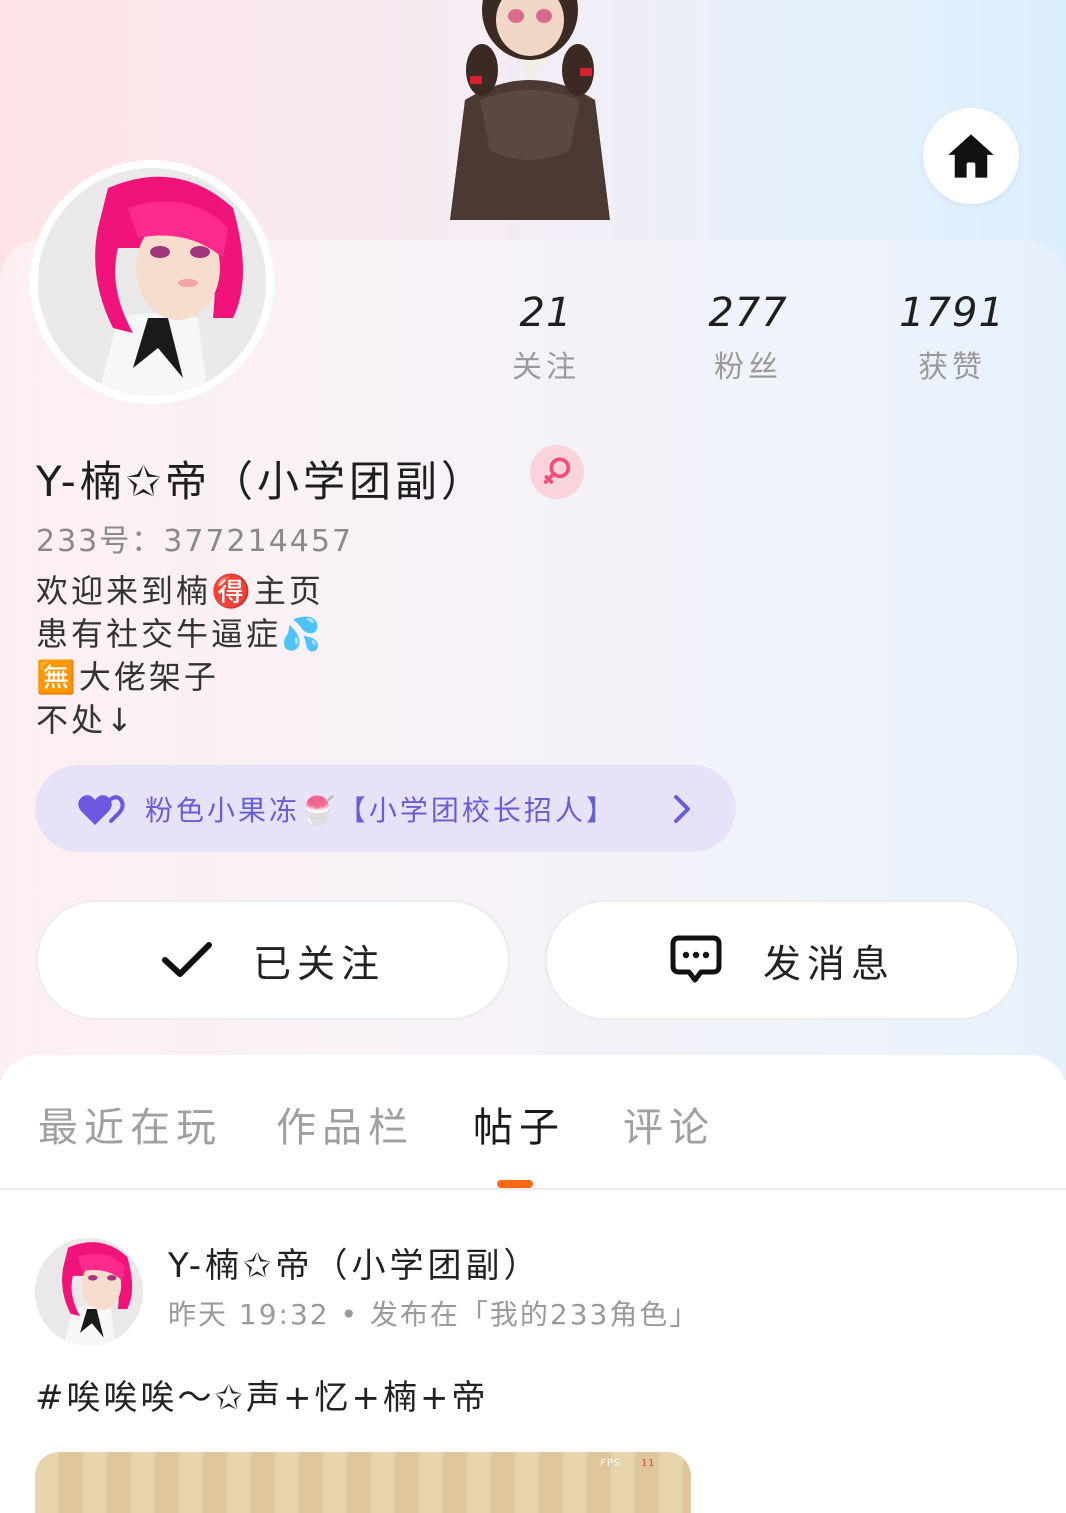  What do you see at coordinates (828, 963) in the screenshot?
I see `send-message-label: 发消息` at bounding box center [828, 963].